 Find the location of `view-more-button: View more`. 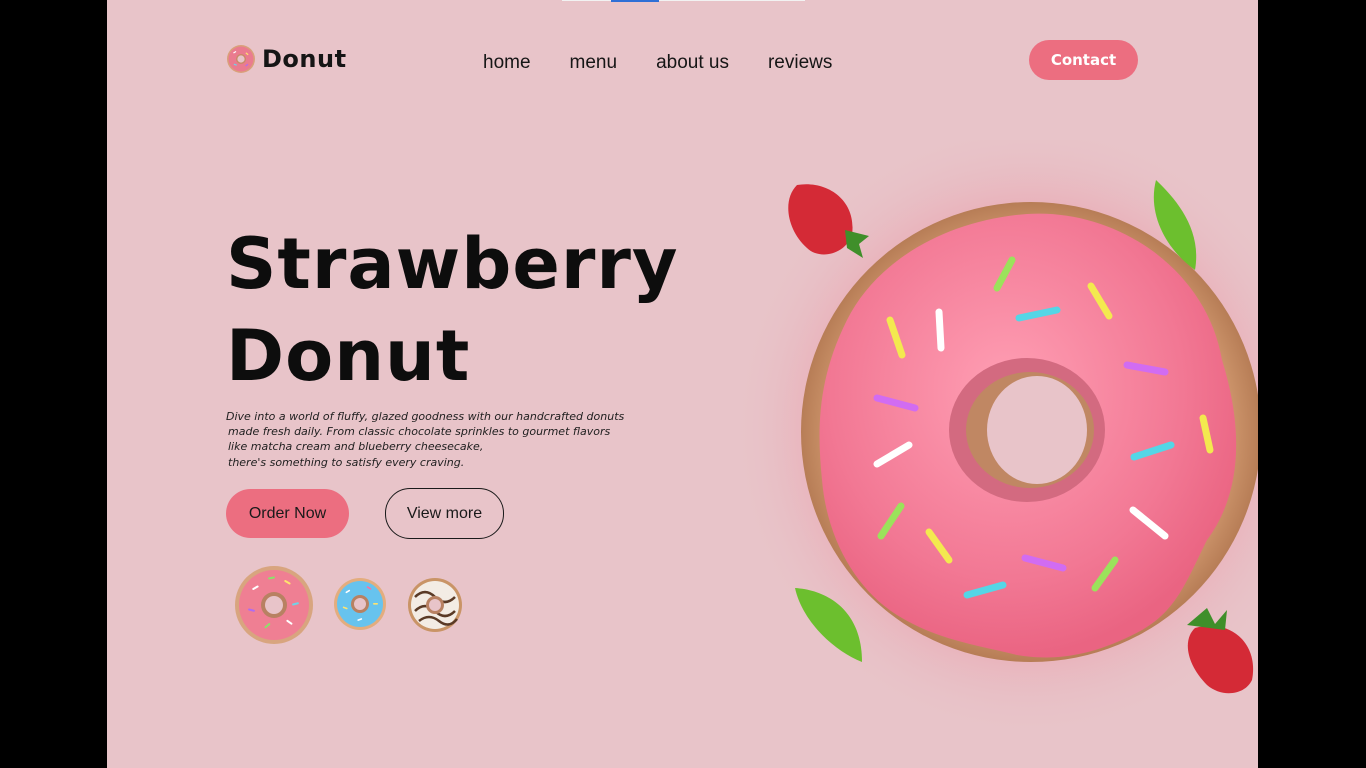

view-more-button: View more is located at coordinates (444, 513).